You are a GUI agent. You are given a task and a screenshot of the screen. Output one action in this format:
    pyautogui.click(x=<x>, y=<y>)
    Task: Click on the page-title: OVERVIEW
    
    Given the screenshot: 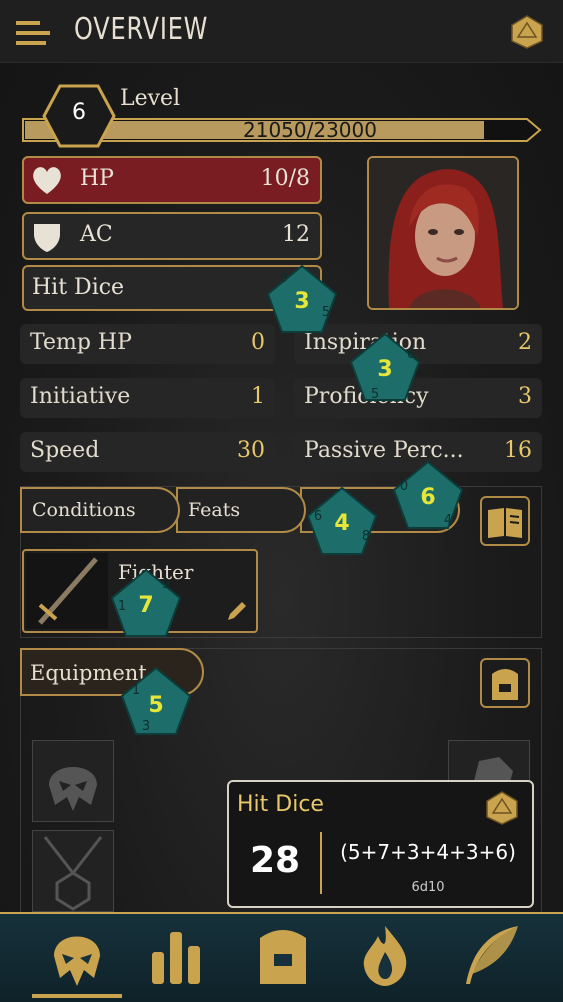 What is the action you would take?
    pyautogui.click(x=141, y=29)
    